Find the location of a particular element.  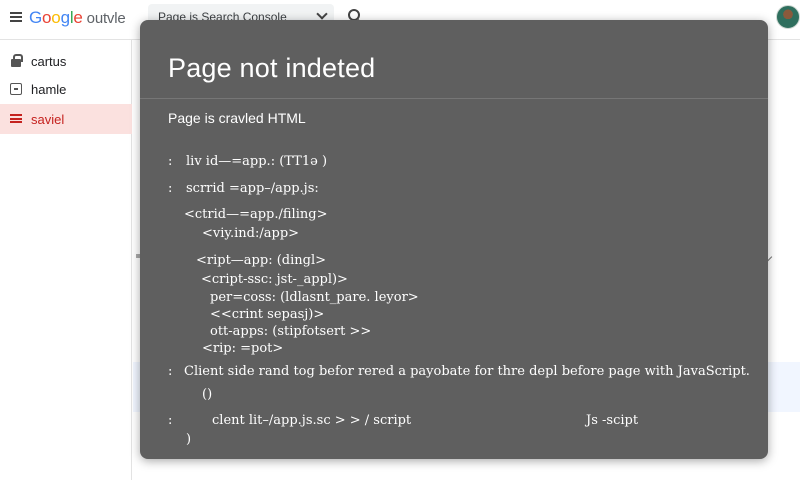

logo-letter: e is located at coordinates (78, 17).